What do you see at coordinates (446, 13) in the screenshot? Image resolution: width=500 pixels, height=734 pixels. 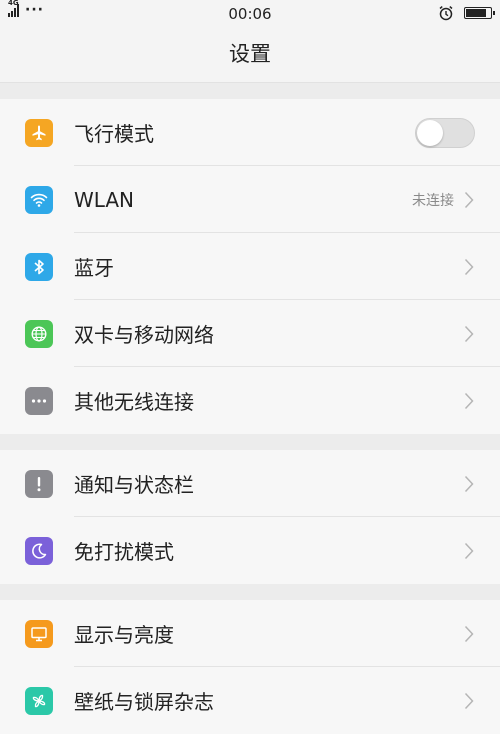 I see `alarm-icon` at bounding box center [446, 13].